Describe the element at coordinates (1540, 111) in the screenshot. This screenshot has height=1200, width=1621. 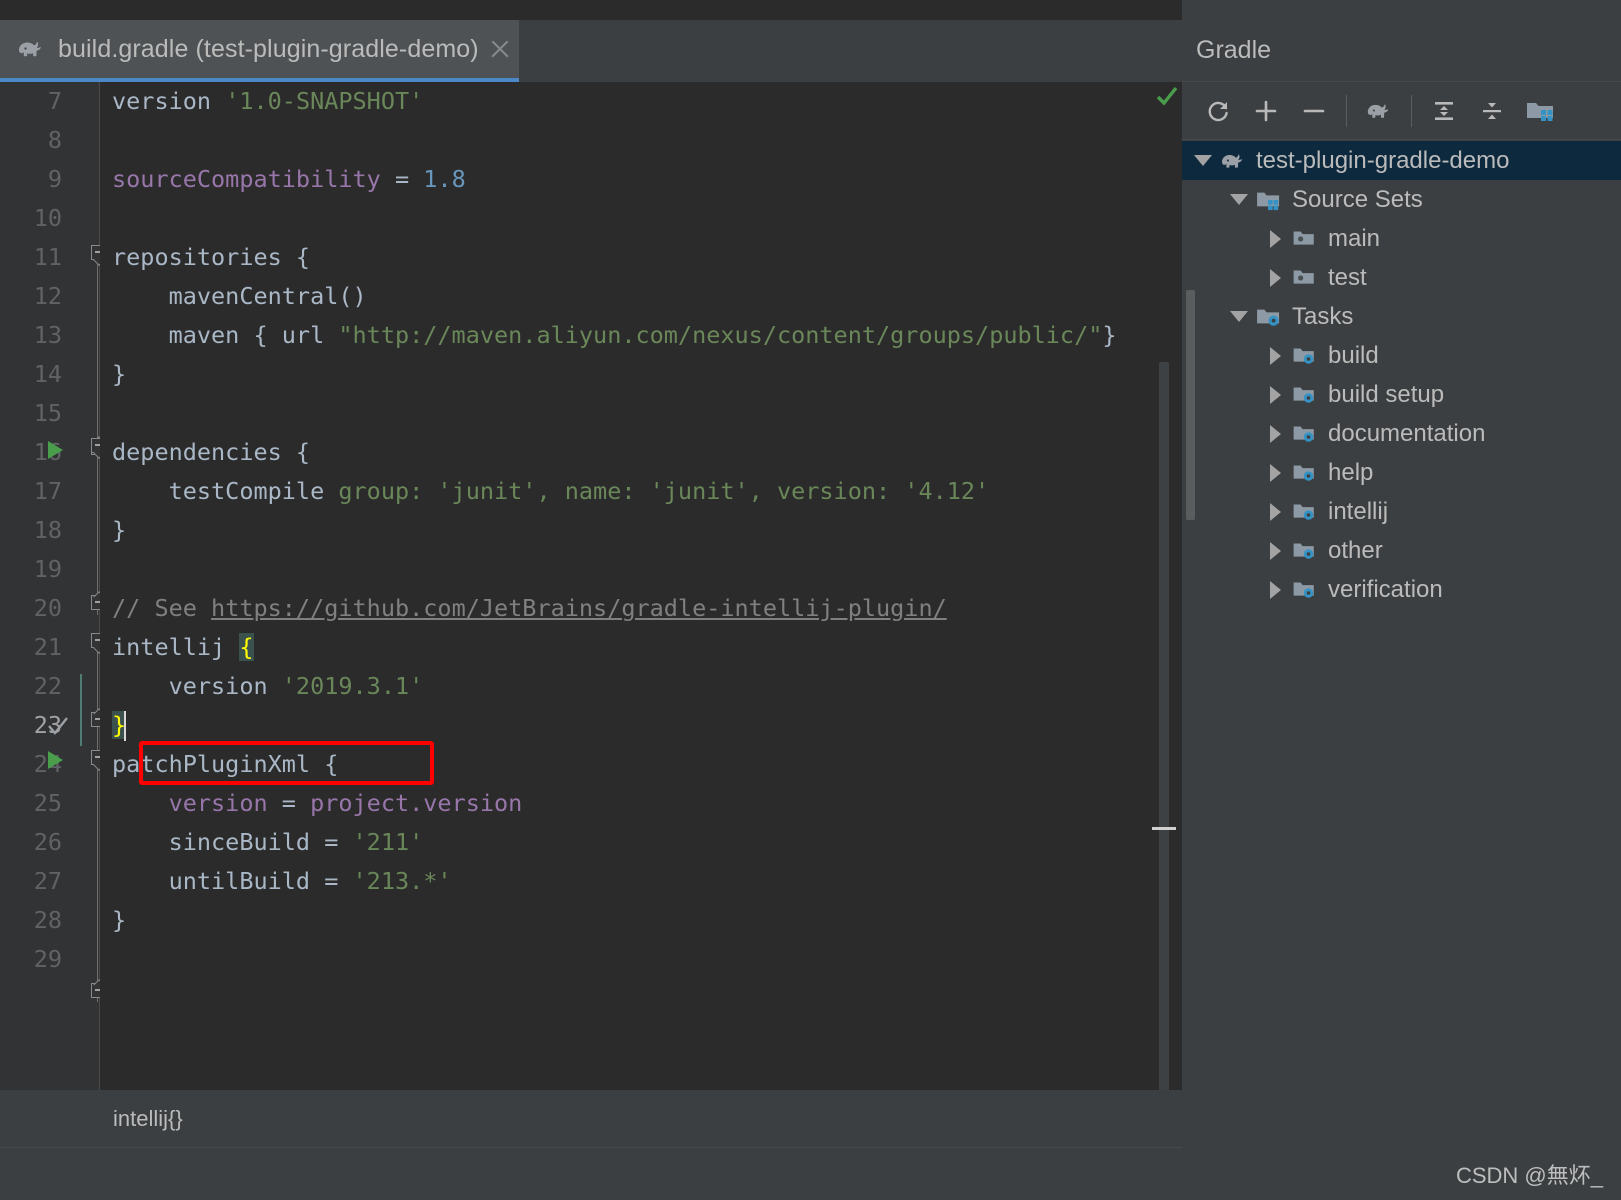
I see `module-folder-icon` at that location.